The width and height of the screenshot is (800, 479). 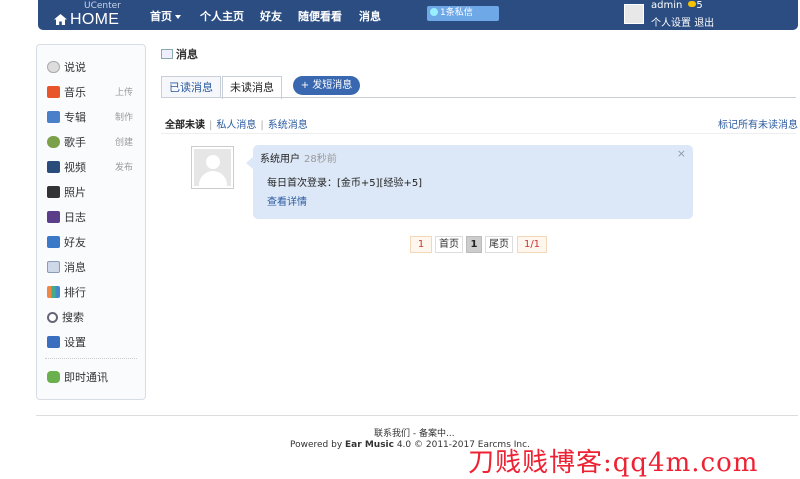 What do you see at coordinates (699, 5) in the screenshot?
I see `coin-count: 5` at bounding box center [699, 5].